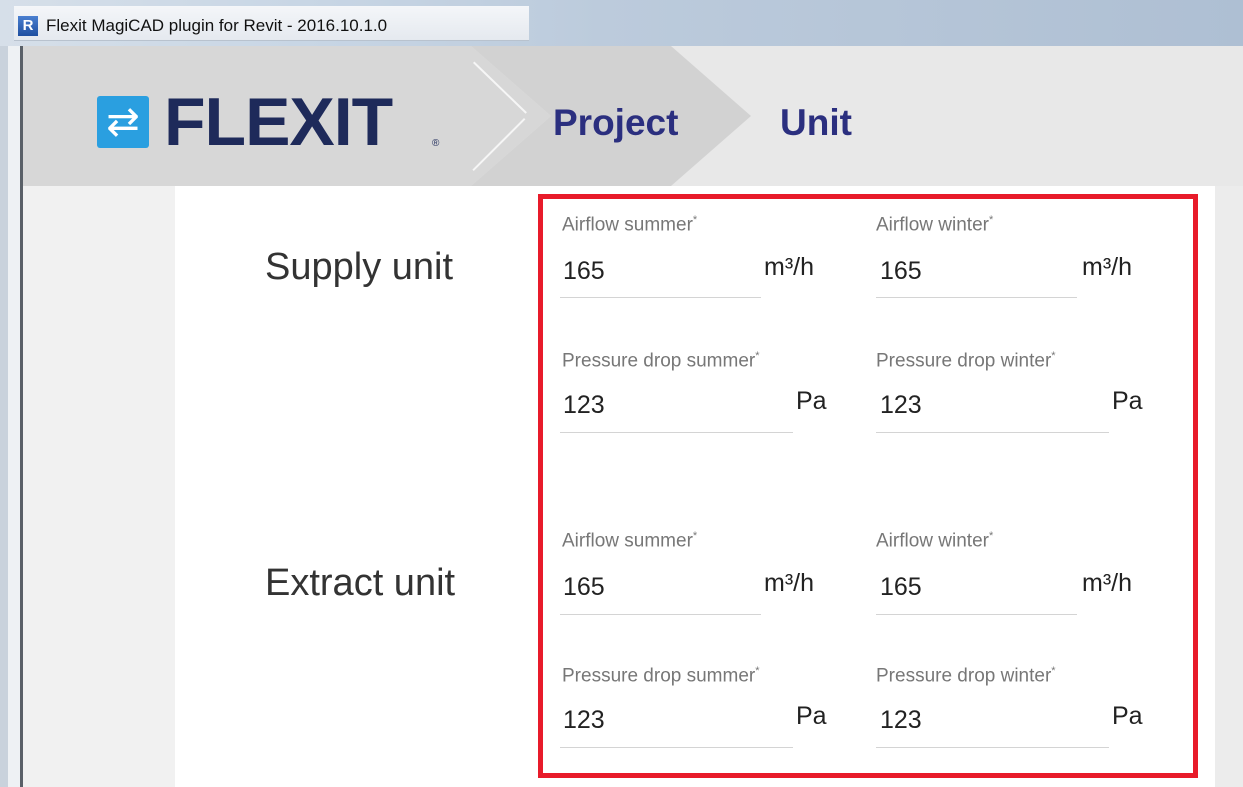 The height and width of the screenshot is (787, 1243). Describe the element at coordinates (615, 123) in the screenshot. I see `breadcrumb-project: Project` at that location.